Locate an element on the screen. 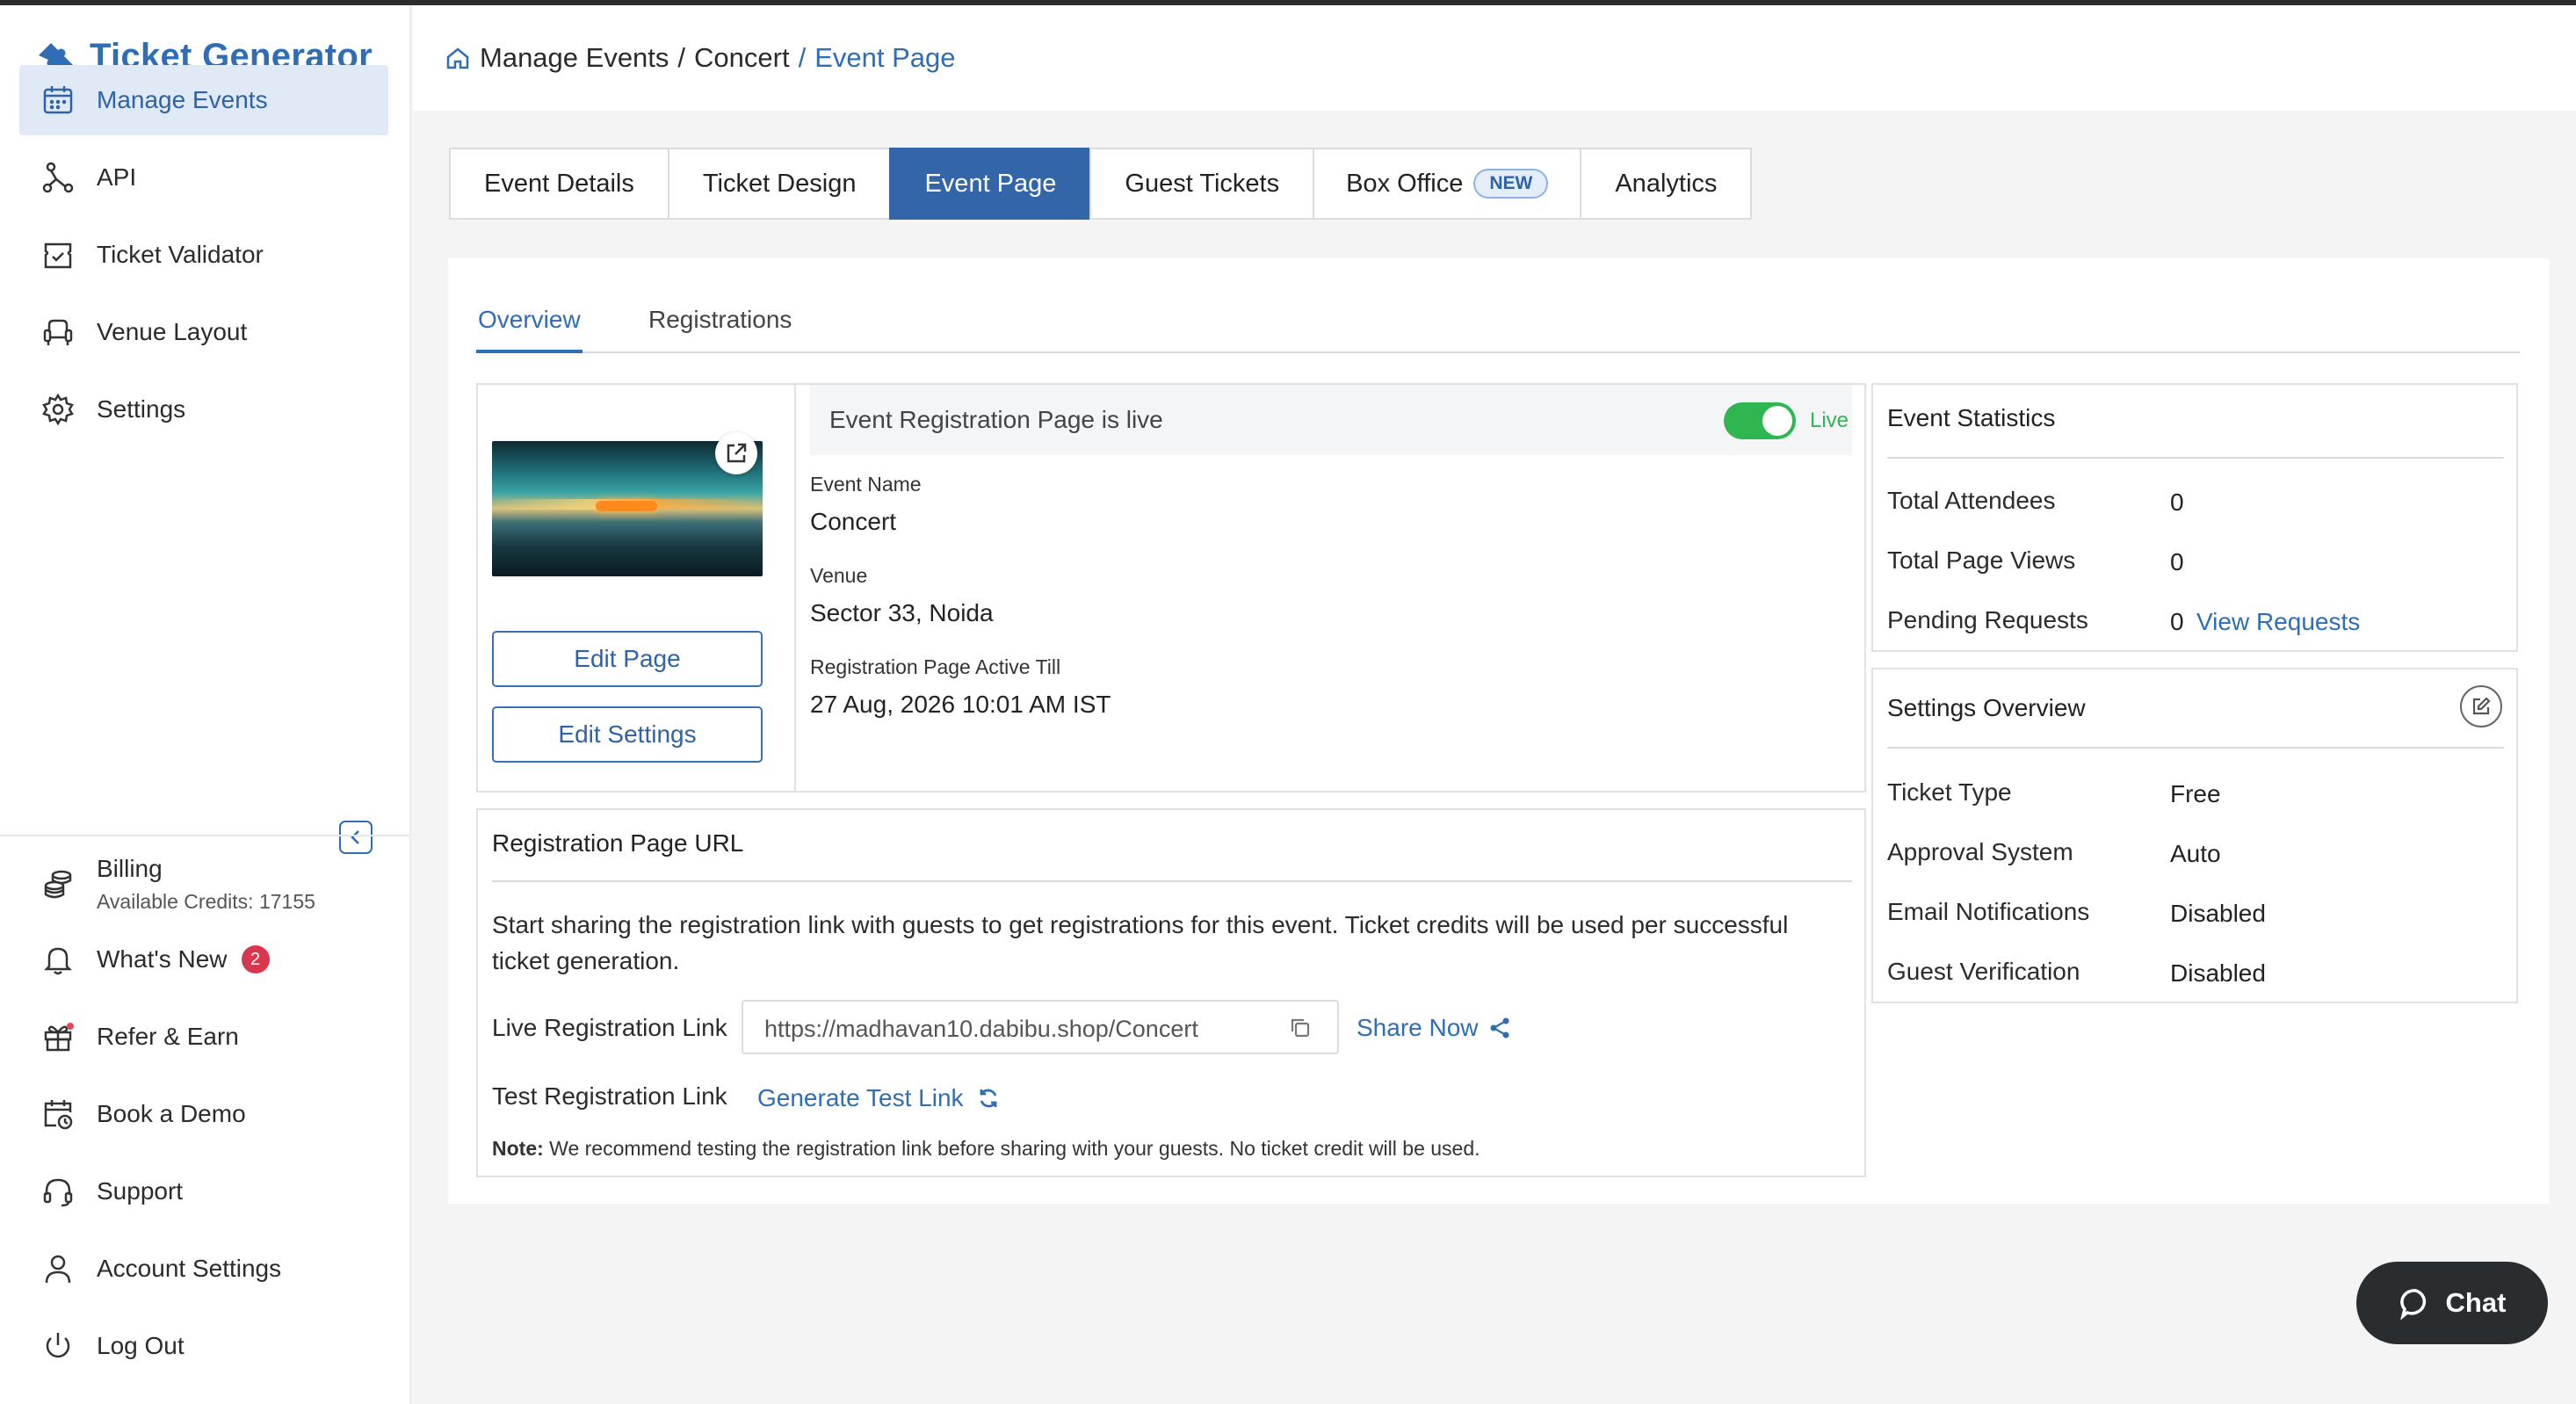 The width and height of the screenshot is (2576, 1404). ticket-validator-icon is located at coordinates (58, 256).